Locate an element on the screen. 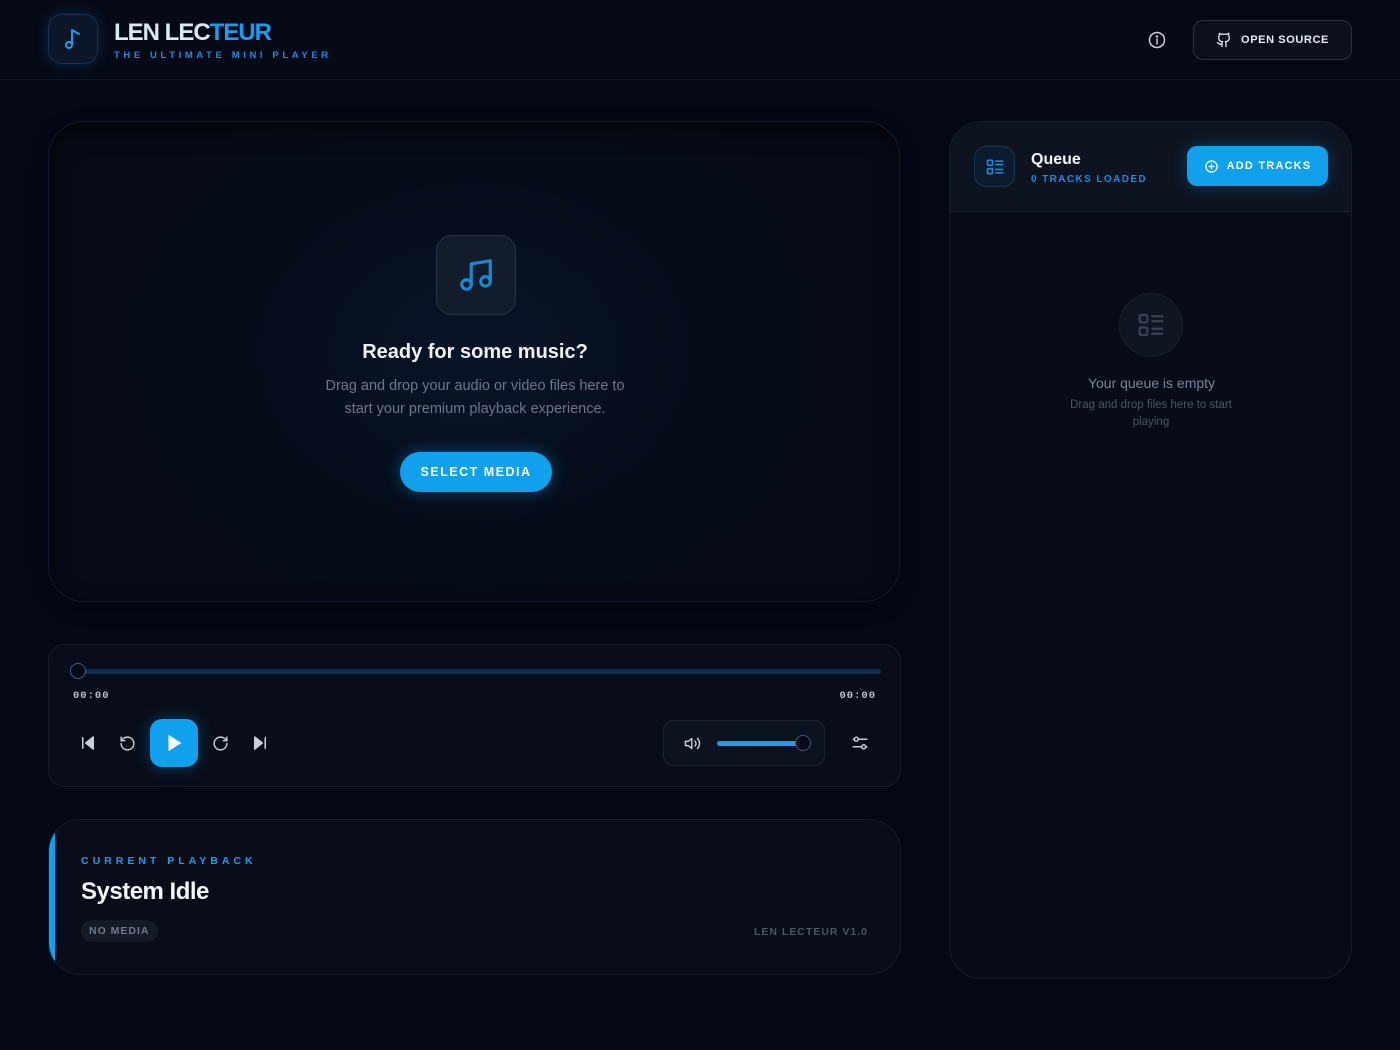 The height and width of the screenshot is (1050, 1400). skip-forward-icon is located at coordinates (260, 743).